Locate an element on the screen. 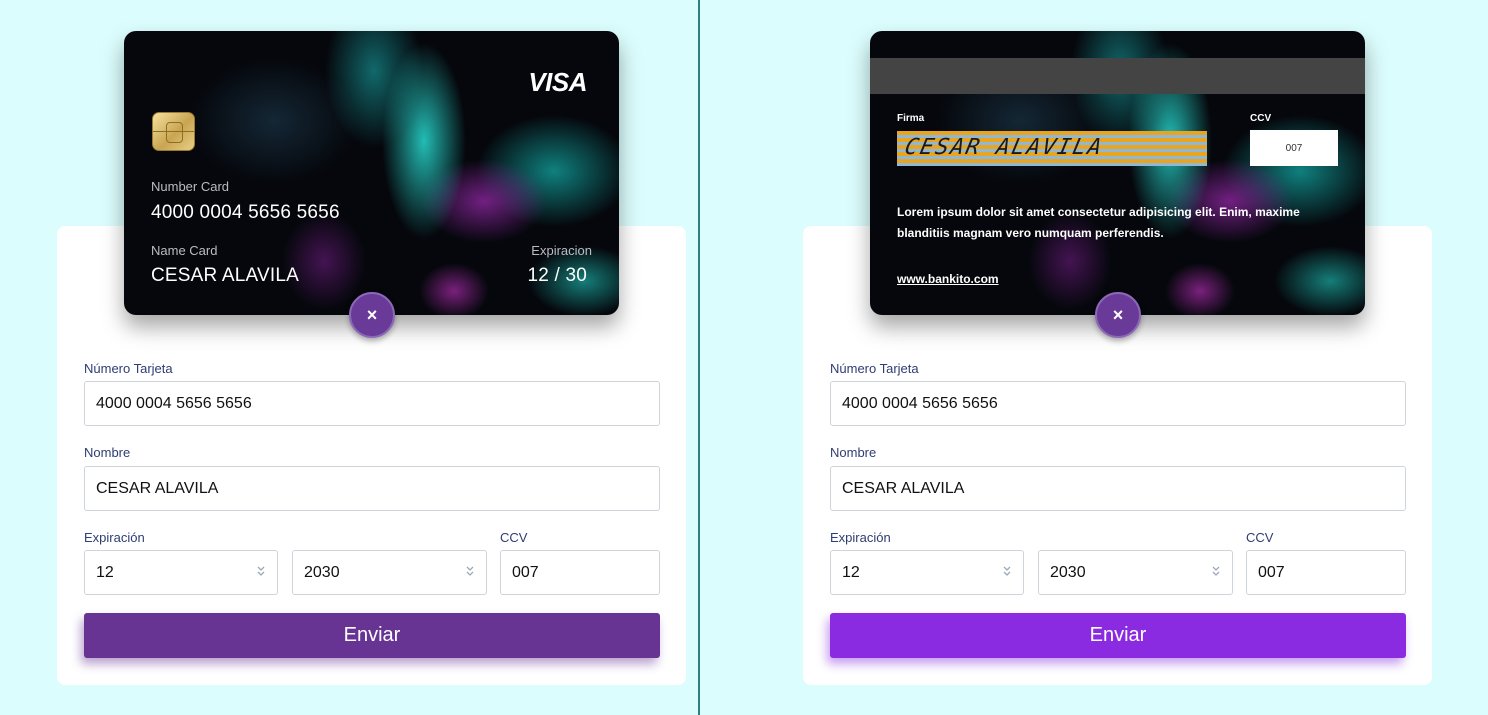 The width and height of the screenshot is (1488, 715). signature-label: Firma is located at coordinates (911, 118).